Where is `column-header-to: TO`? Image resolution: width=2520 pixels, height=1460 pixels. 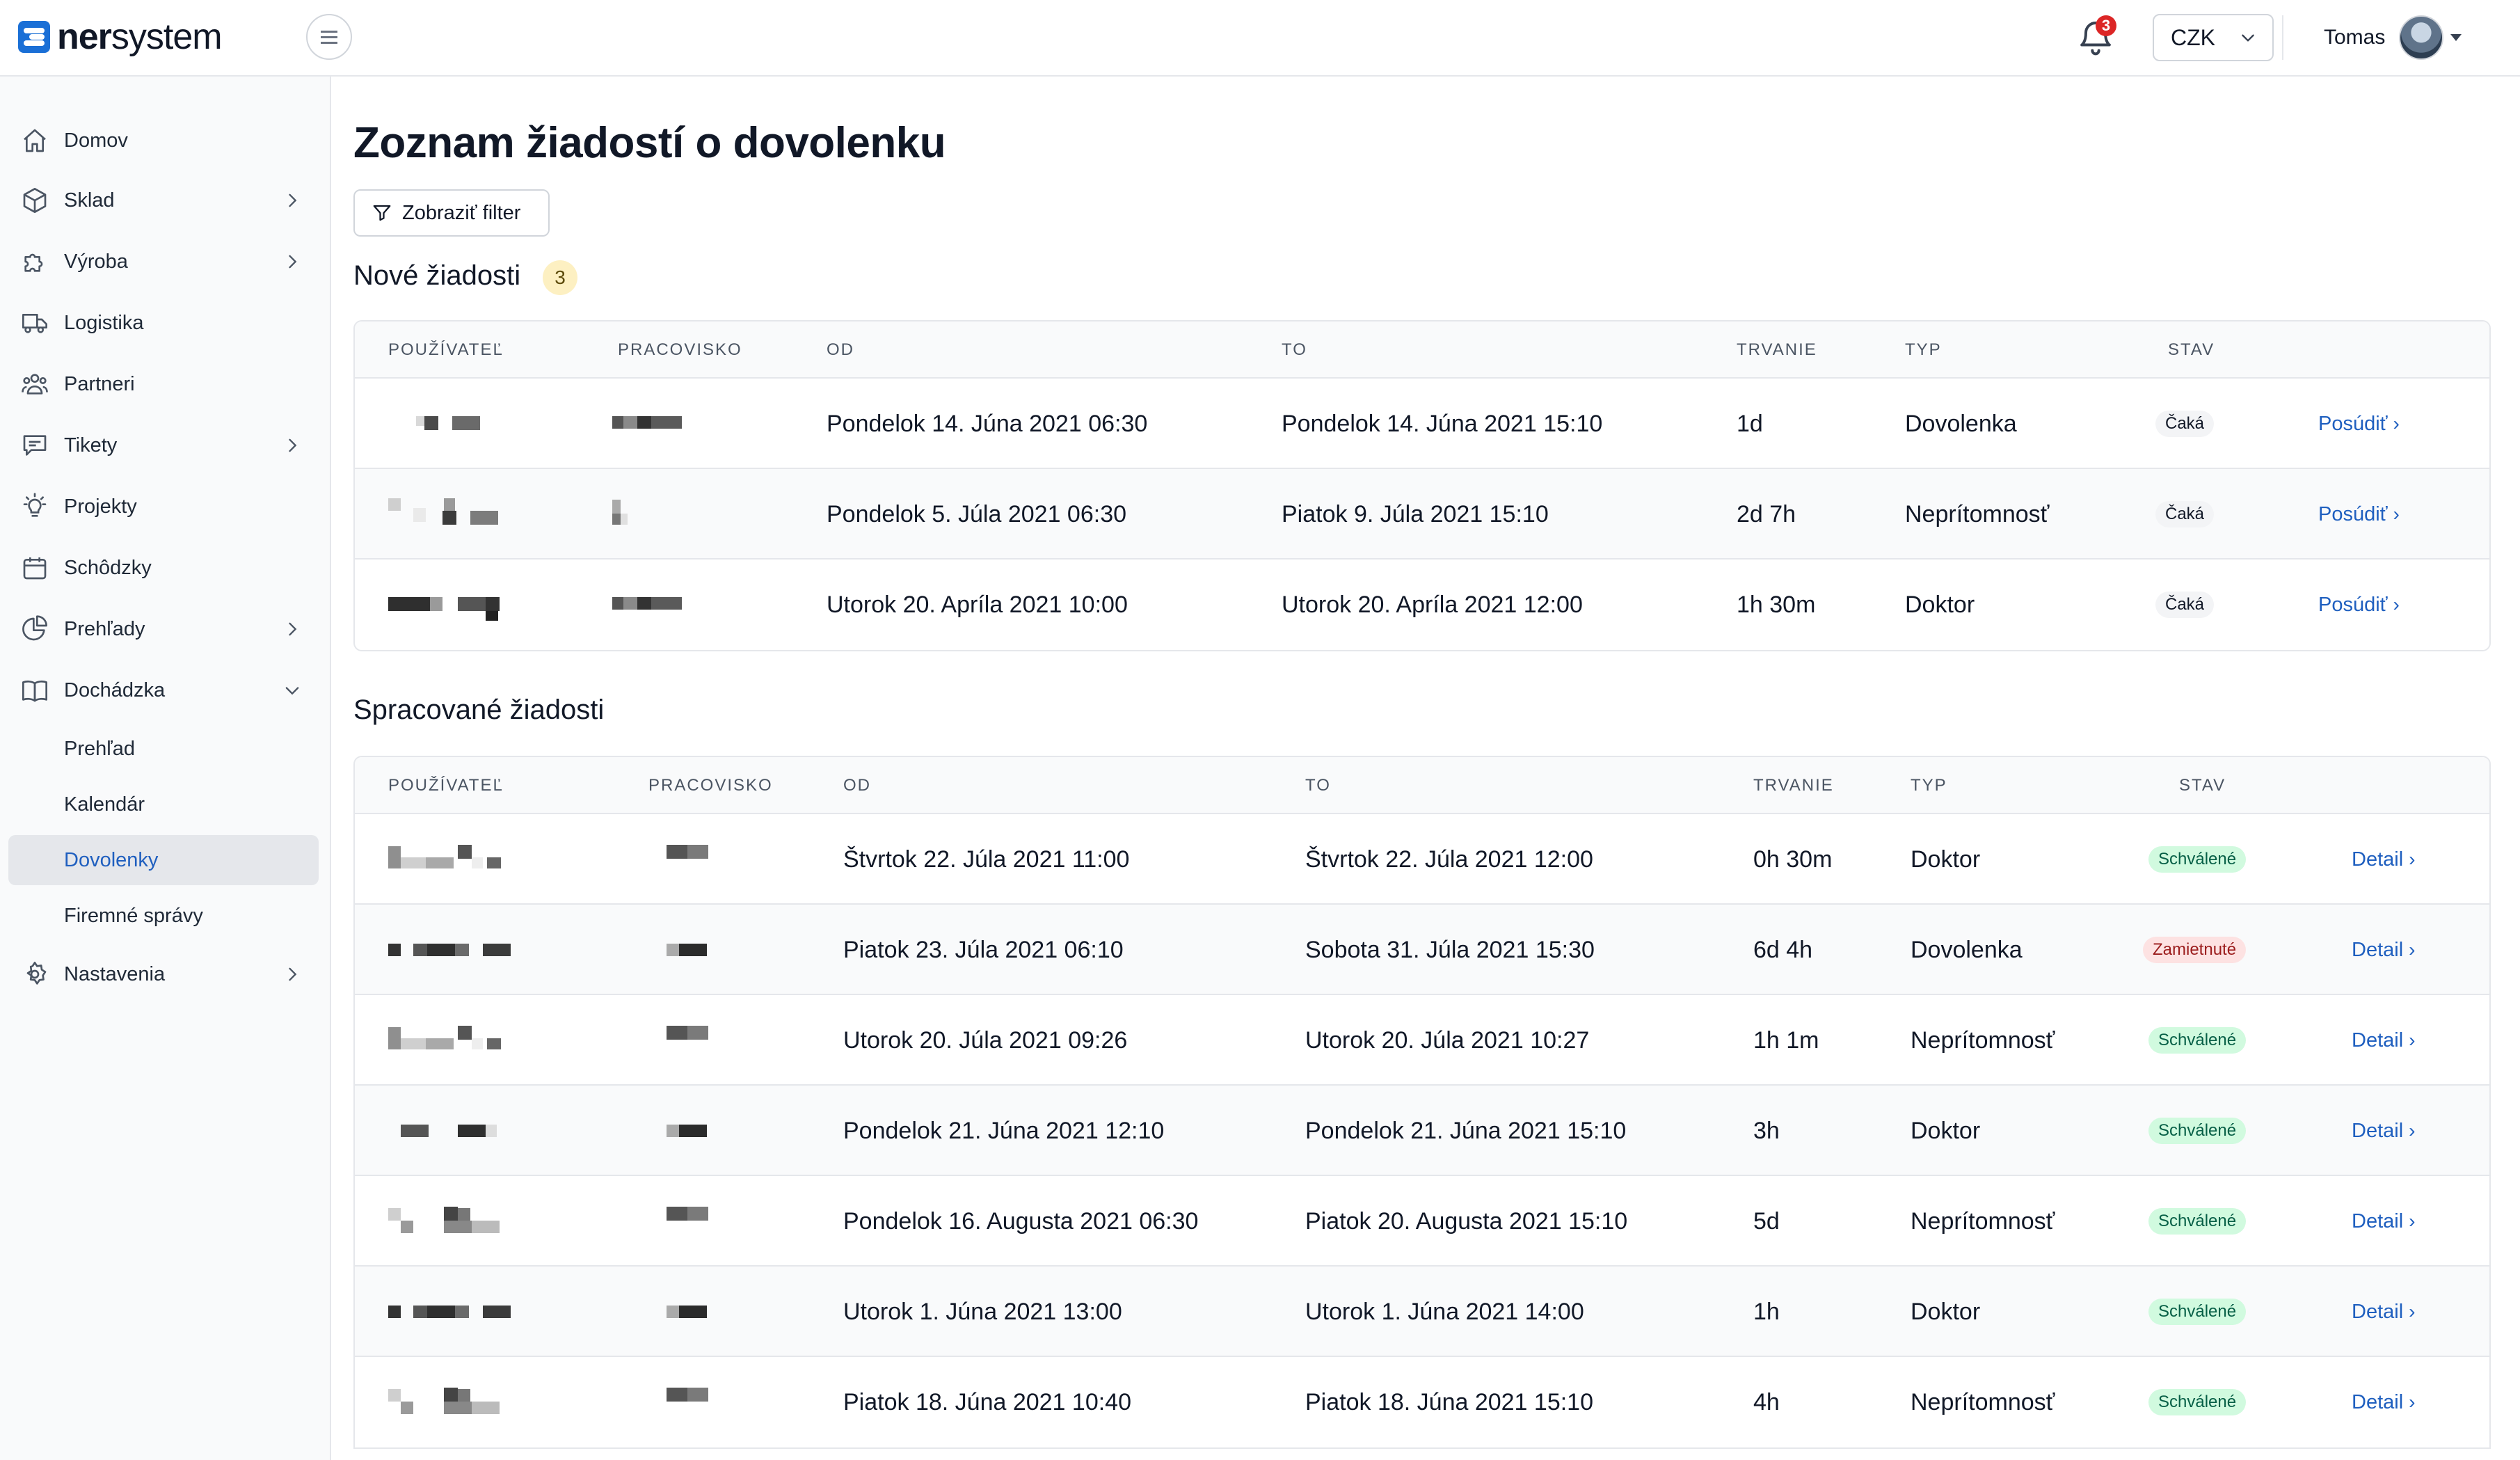 column-header-to: TO is located at coordinates (1294, 349).